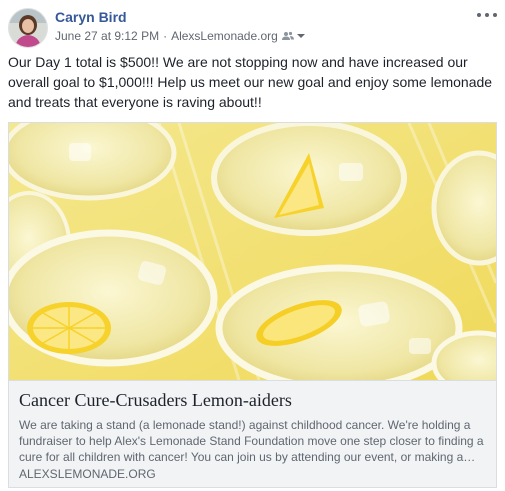  What do you see at coordinates (91, 17) in the screenshot?
I see `author-name: Caryn Bird` at bounding box center [91, 17].